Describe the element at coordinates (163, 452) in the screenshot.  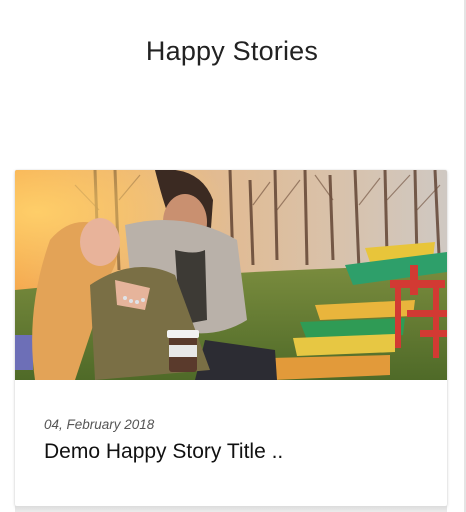
I see `story-title: Demo Happy Story Title ..` at that location.